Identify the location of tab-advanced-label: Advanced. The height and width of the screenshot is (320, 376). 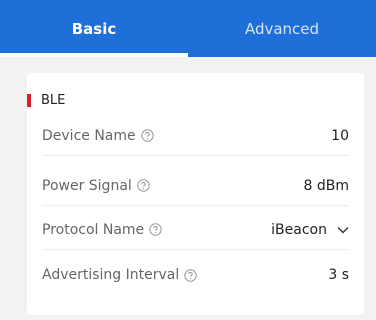
(282, 28).